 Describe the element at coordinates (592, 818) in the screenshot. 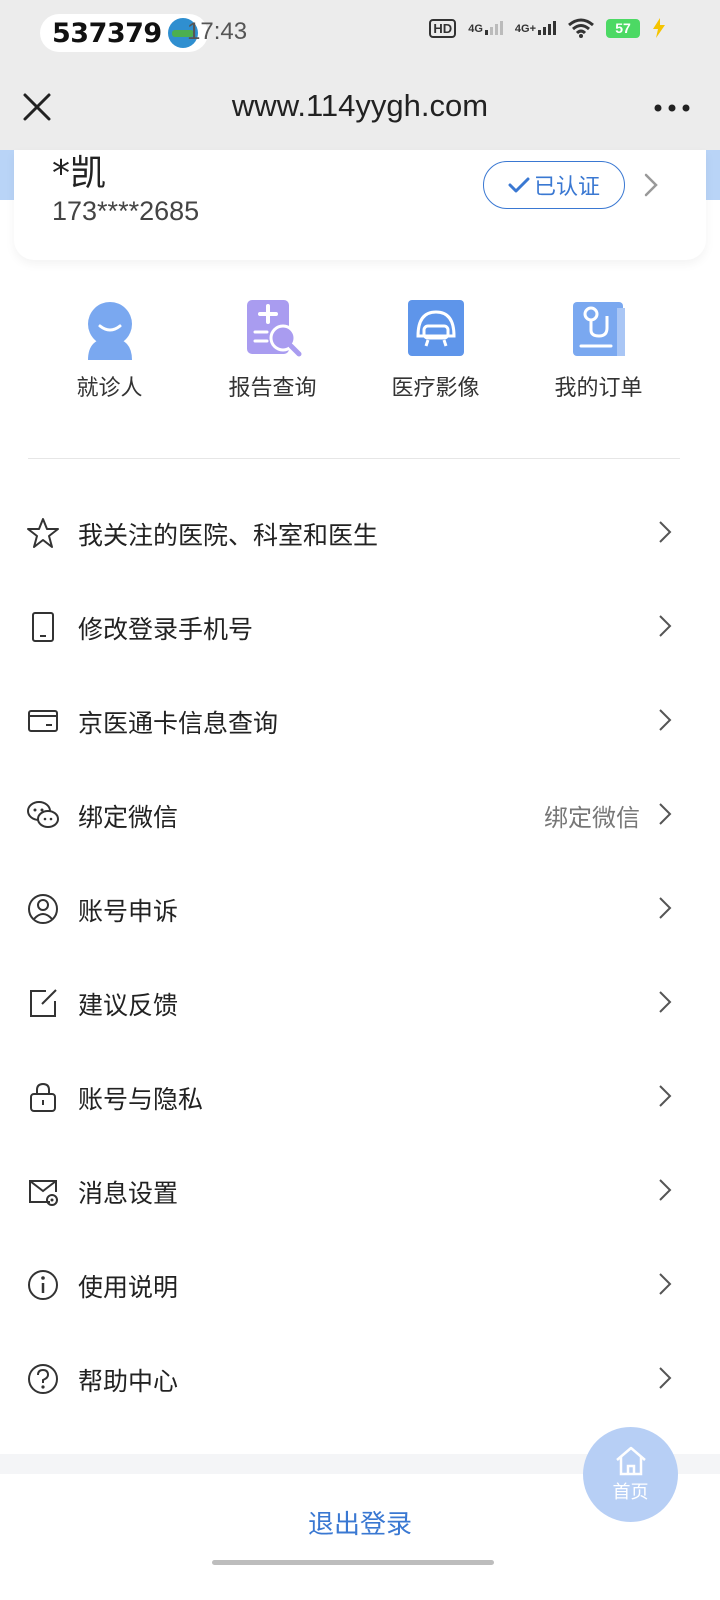

I see `menu-item-value: 绑定微信` at that location.